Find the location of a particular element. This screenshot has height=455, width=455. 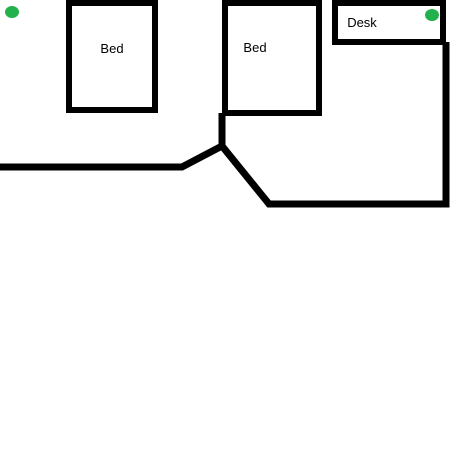

bed-left-label: Bed is located at coordinates (111, 48).